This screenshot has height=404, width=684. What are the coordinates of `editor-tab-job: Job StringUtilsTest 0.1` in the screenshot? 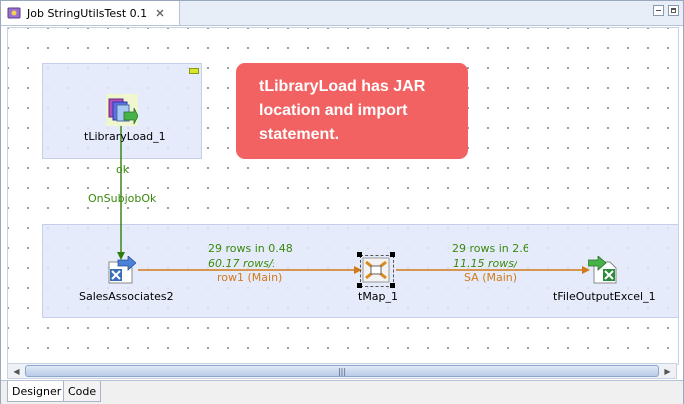 It's located at (90, 13).